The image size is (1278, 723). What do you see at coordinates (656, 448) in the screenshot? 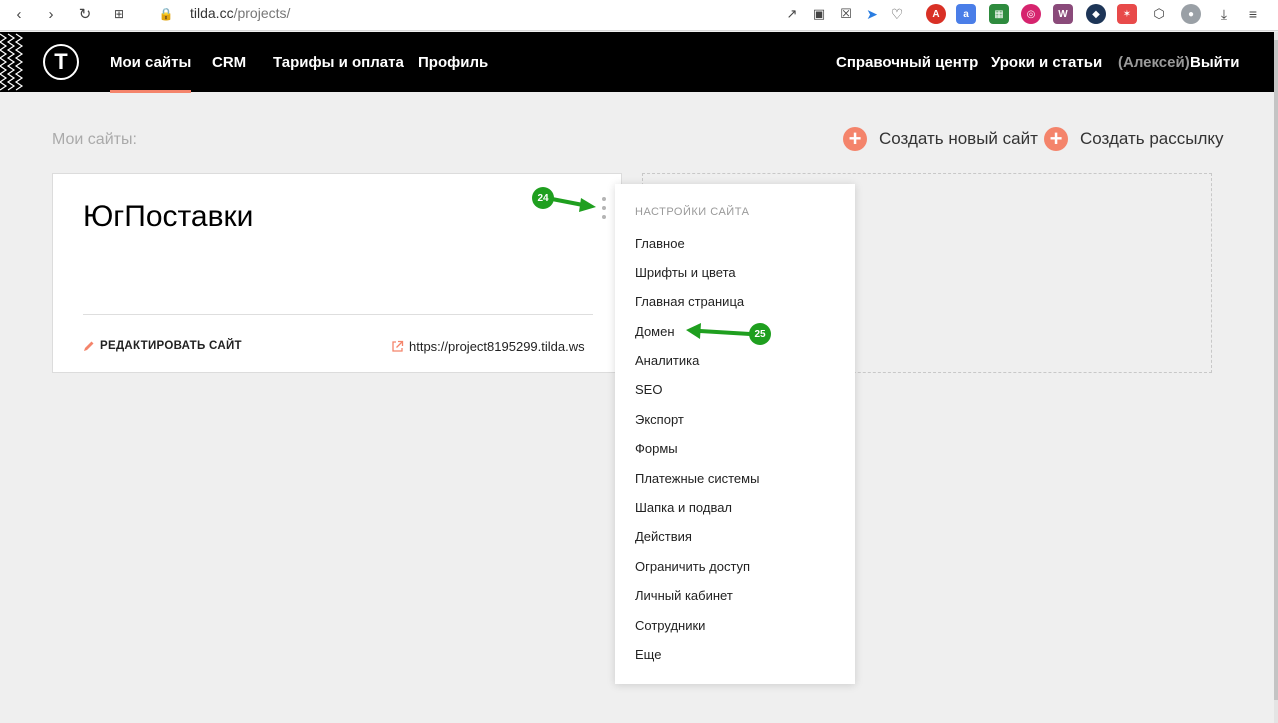
I see `menu-item-forms: Формы` at bounding box center [656, 448].